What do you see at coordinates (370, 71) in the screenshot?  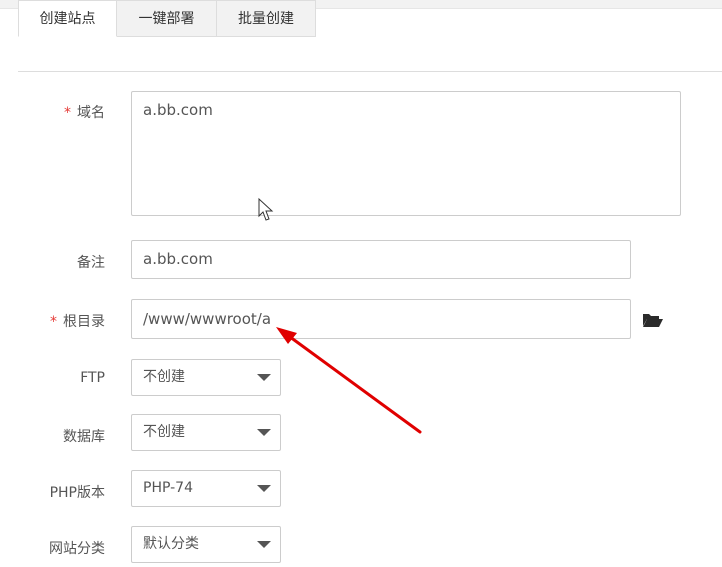 I see `tabs-divider` at bounding box center [370, 71].